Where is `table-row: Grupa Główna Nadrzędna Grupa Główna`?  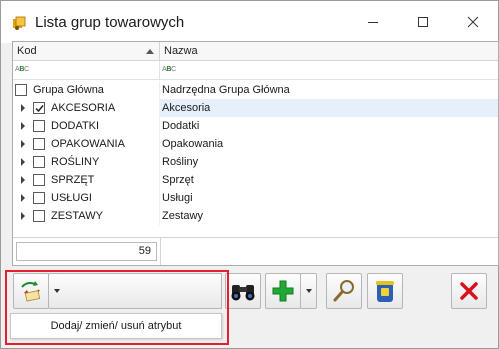 table-row: Grupa Główna Nadrzędna Grupa Główna is located at coordinates (255, 90).